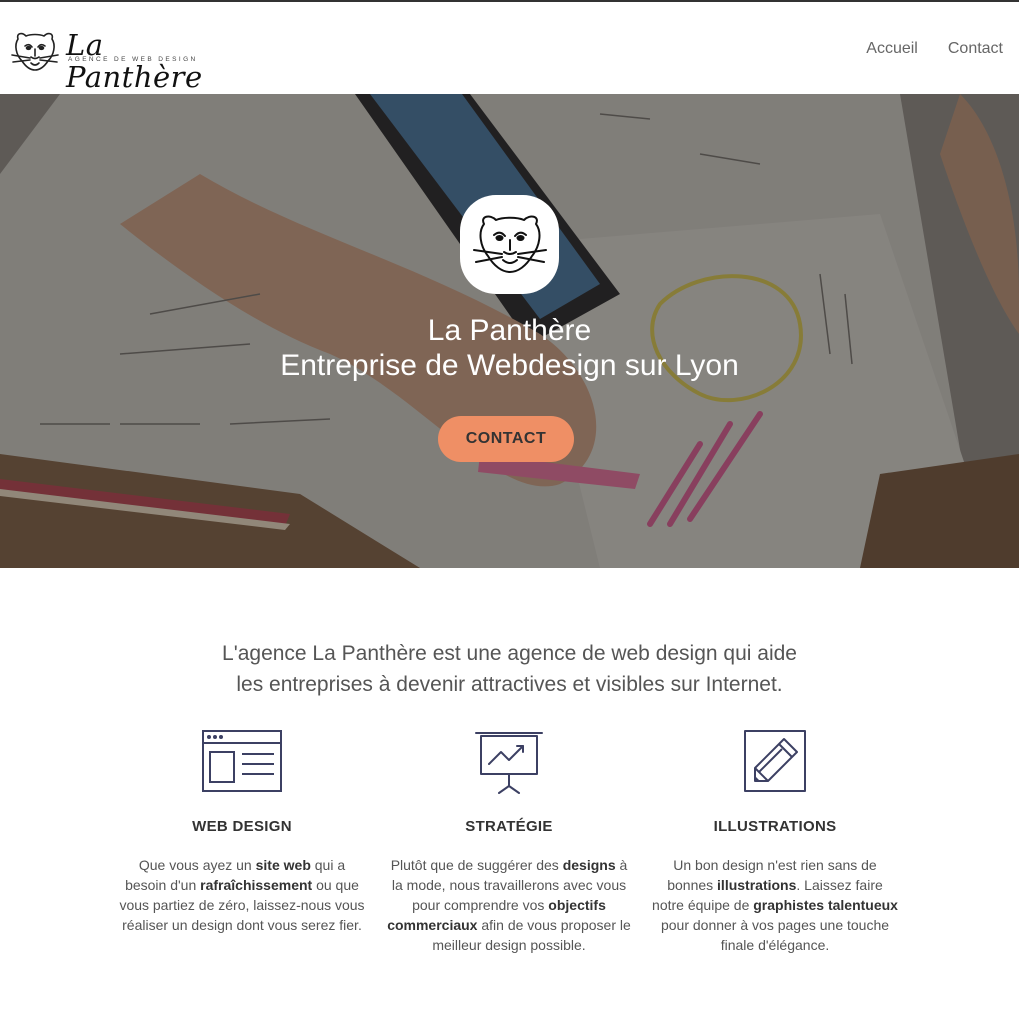 The height and width of the screenshot is (1019, 1019). I want to click on highlighted-text: illustrations, so click(757, 885).